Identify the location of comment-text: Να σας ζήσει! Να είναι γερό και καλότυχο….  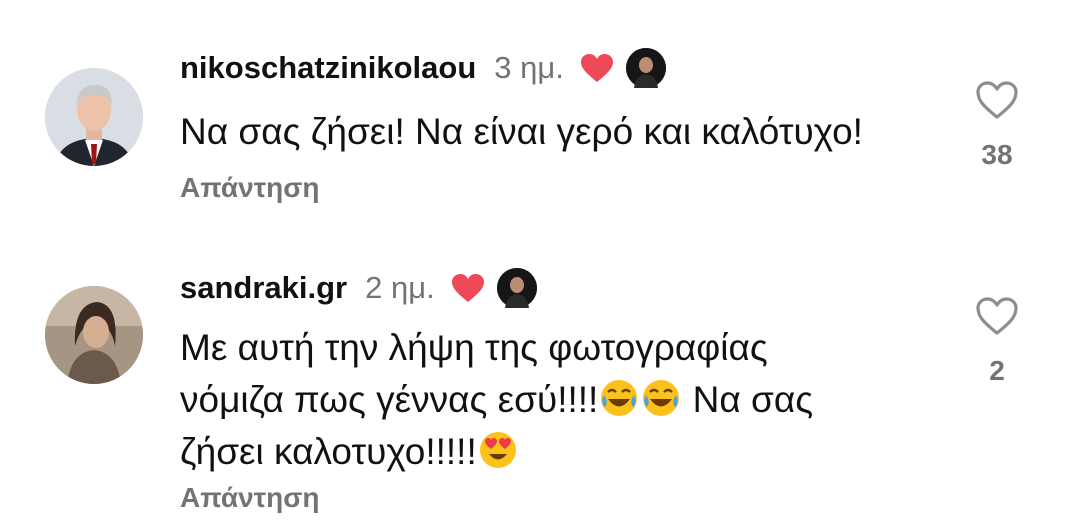
(521, 131).